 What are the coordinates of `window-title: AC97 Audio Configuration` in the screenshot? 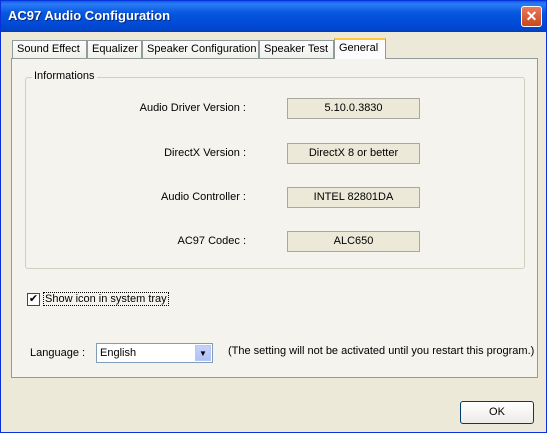 It's located at (89, 15).